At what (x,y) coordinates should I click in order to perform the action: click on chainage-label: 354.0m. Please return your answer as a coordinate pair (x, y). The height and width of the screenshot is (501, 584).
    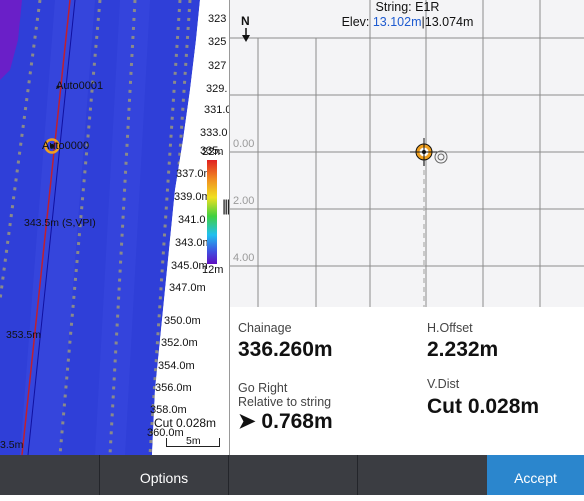
    Looking at the image, I should click on (176, 366).